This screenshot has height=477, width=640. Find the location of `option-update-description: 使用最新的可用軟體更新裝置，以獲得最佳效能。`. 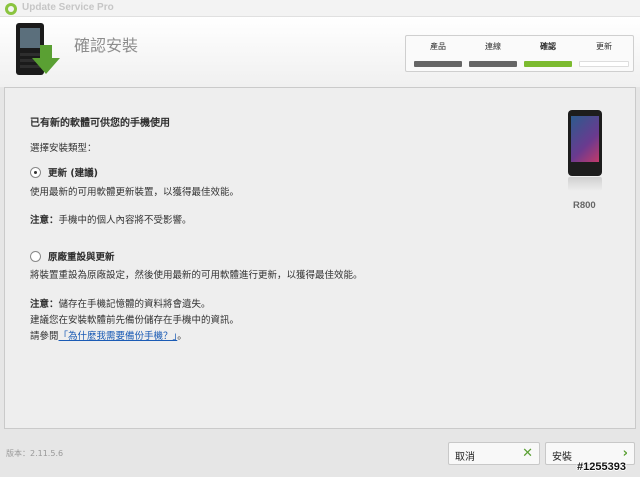

option-update-description: 使用最新的可用軟體更新裝置，以獲得最佳效能。 is located at coordinates (135, 192).